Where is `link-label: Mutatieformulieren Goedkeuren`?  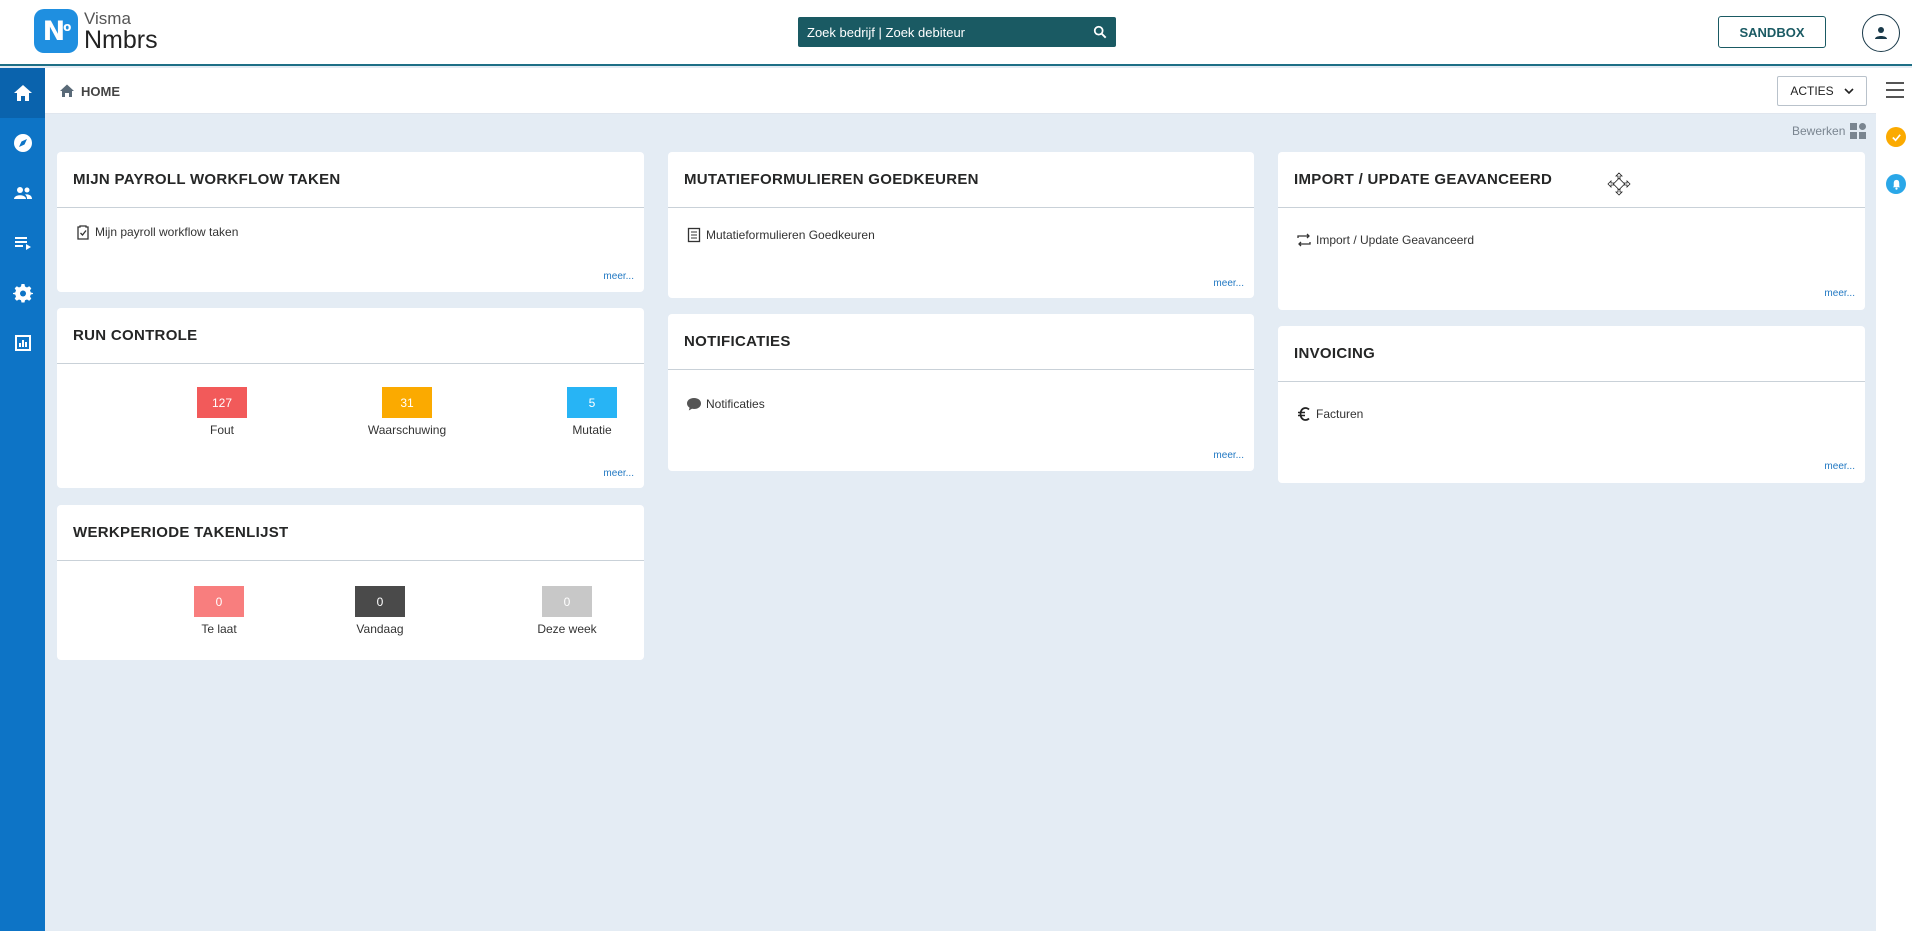
link-label: Mutatieformulieren Goedkeuren is located at coordinates (790, 235).